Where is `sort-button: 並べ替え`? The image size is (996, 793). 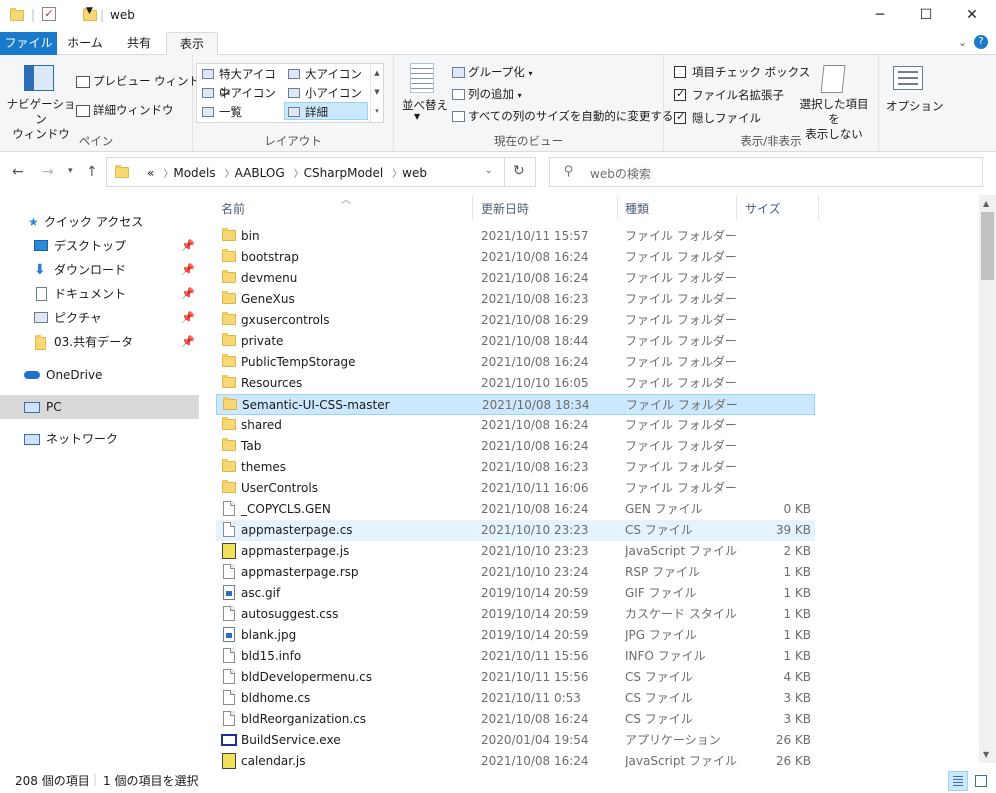 sort-button: 並べ替え is located at coordinates (425, 105).